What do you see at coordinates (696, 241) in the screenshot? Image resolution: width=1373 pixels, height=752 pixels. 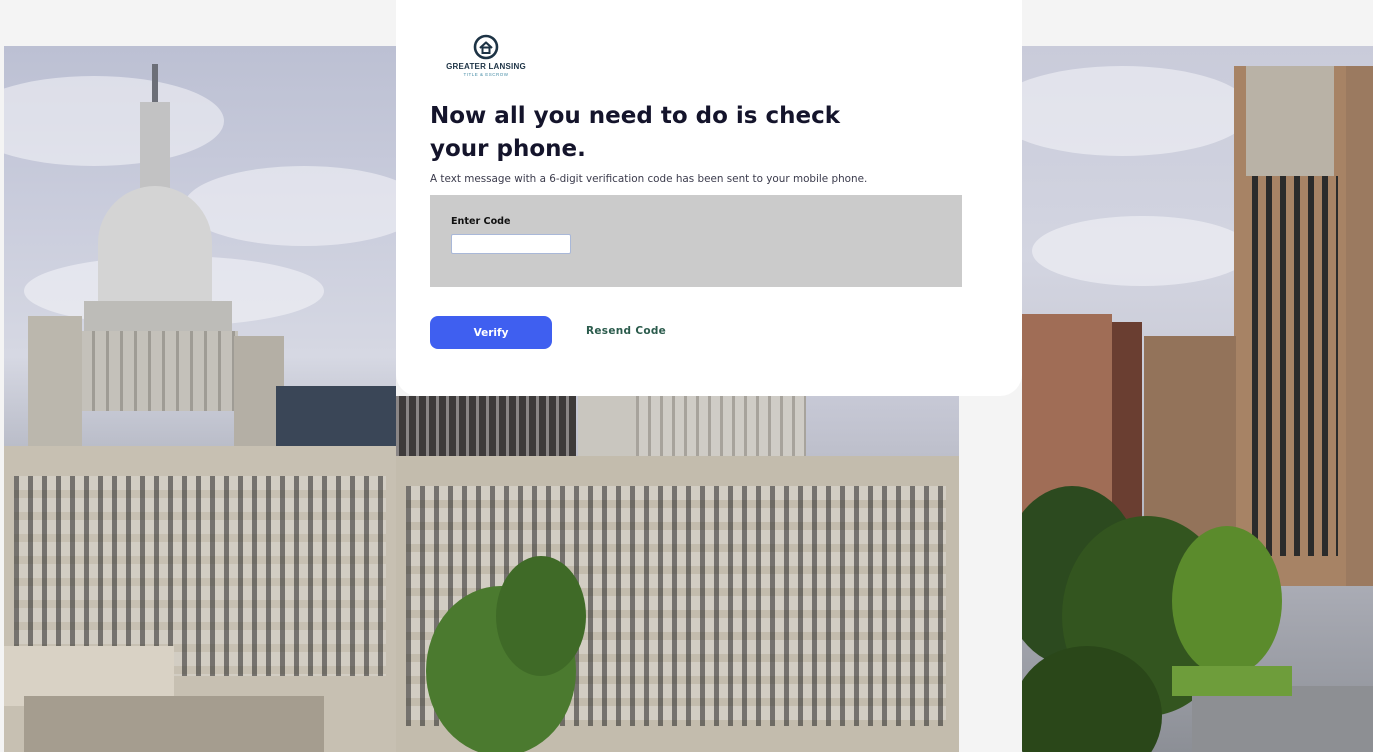 I see `code-entry-panel: Enter Code` at bounding box center [696, 241].